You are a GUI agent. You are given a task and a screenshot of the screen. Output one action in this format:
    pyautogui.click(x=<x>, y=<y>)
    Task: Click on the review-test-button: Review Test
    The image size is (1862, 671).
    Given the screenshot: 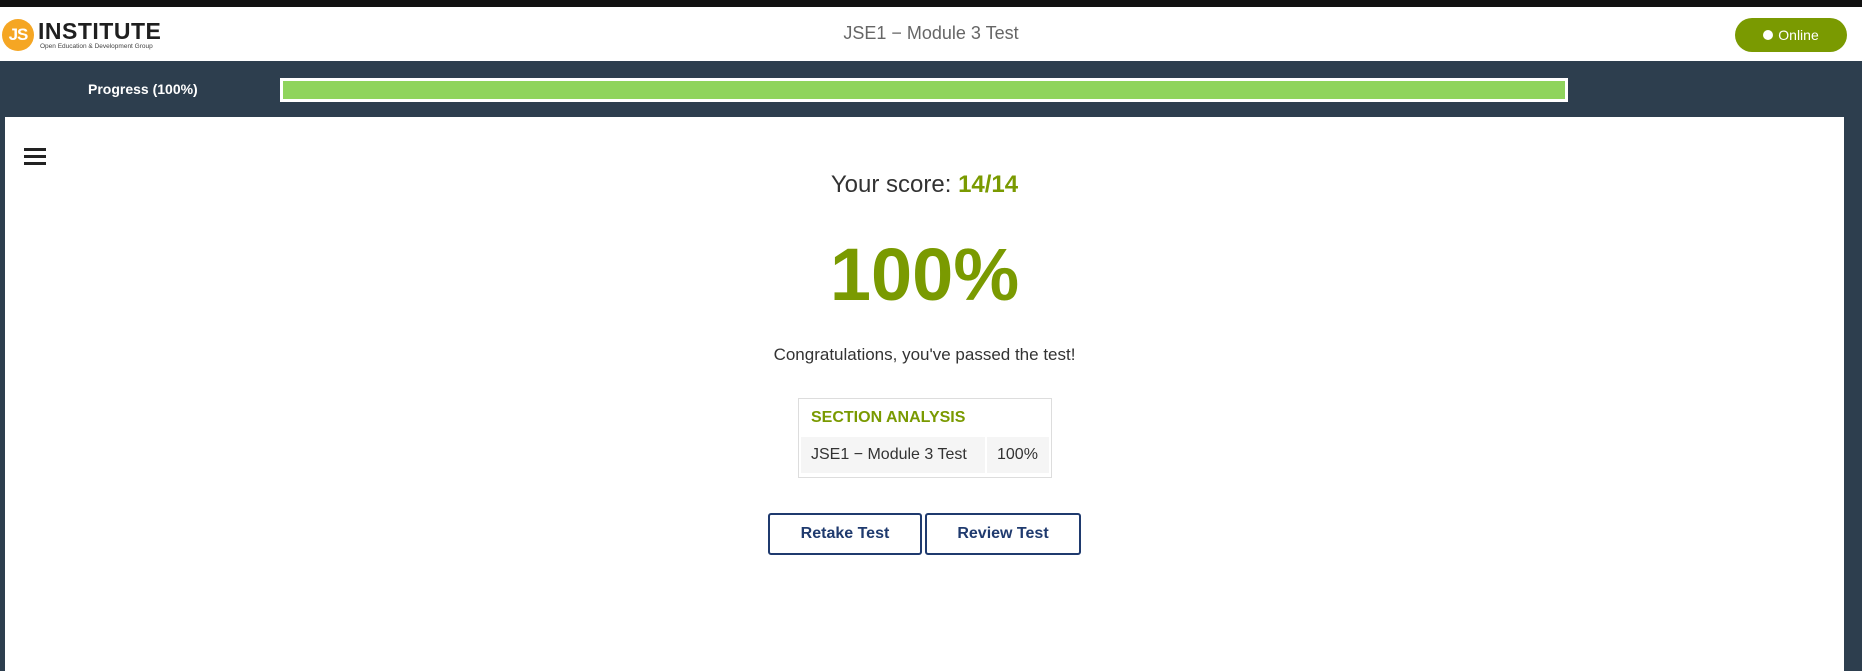 What is the action you would take?
    pyautogui.click(x=1003, y=534)
    